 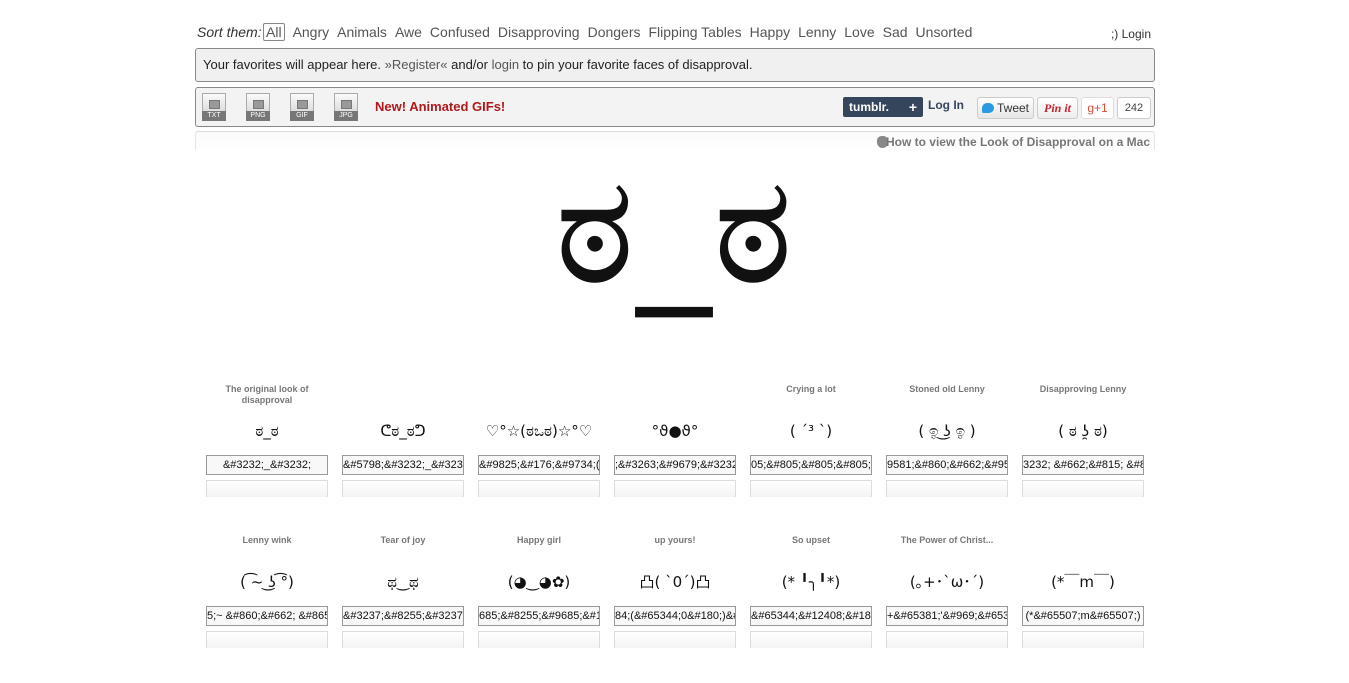 What do you see at coordinates (403, 444) in the screenshot?
I see `face-card: ᕦಠ_ಠᕤ &#5798;&#3232;_&#3232;&#5796;` at bounding box center [403, 444].